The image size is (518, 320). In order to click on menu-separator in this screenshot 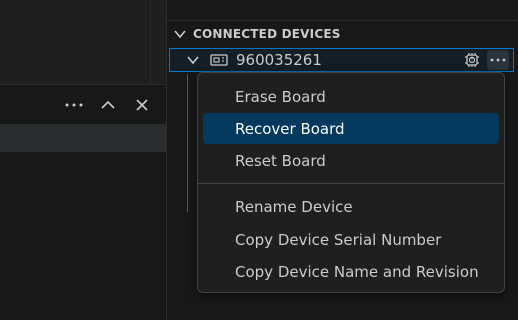, I will do `click(351, 183)`.